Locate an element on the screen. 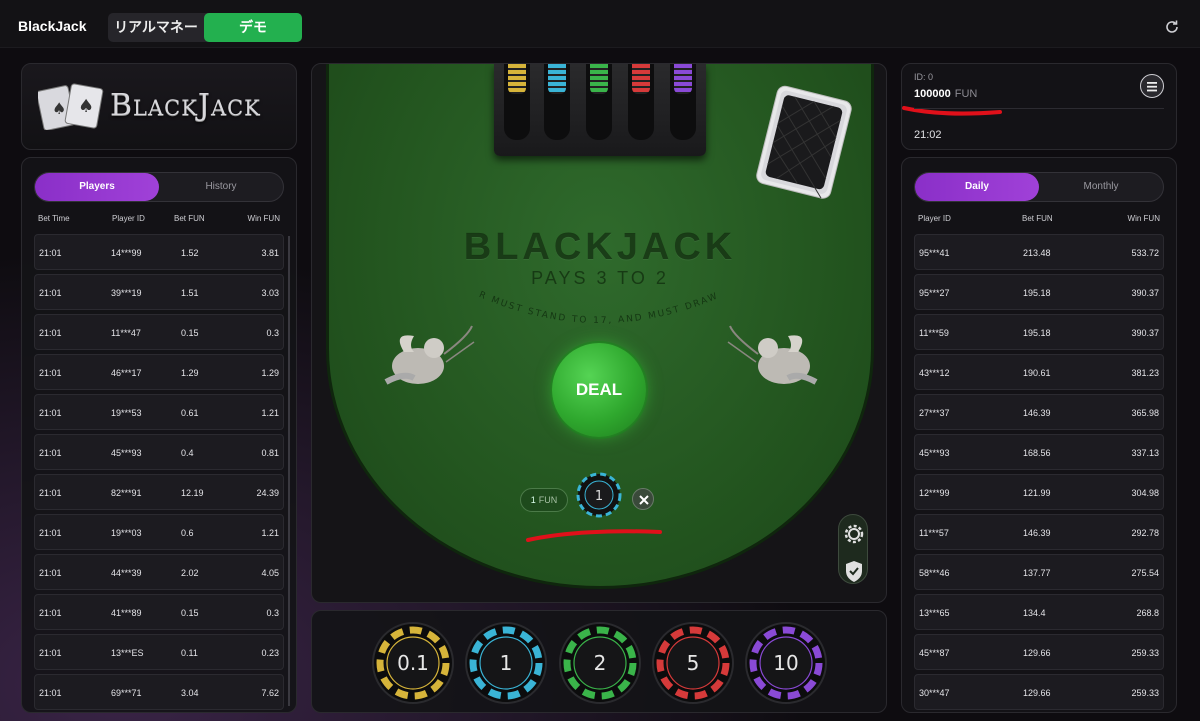 The width and height of the screenshot is (1200, 721). player-id: 11***59 is located at coordinates (934, 333).